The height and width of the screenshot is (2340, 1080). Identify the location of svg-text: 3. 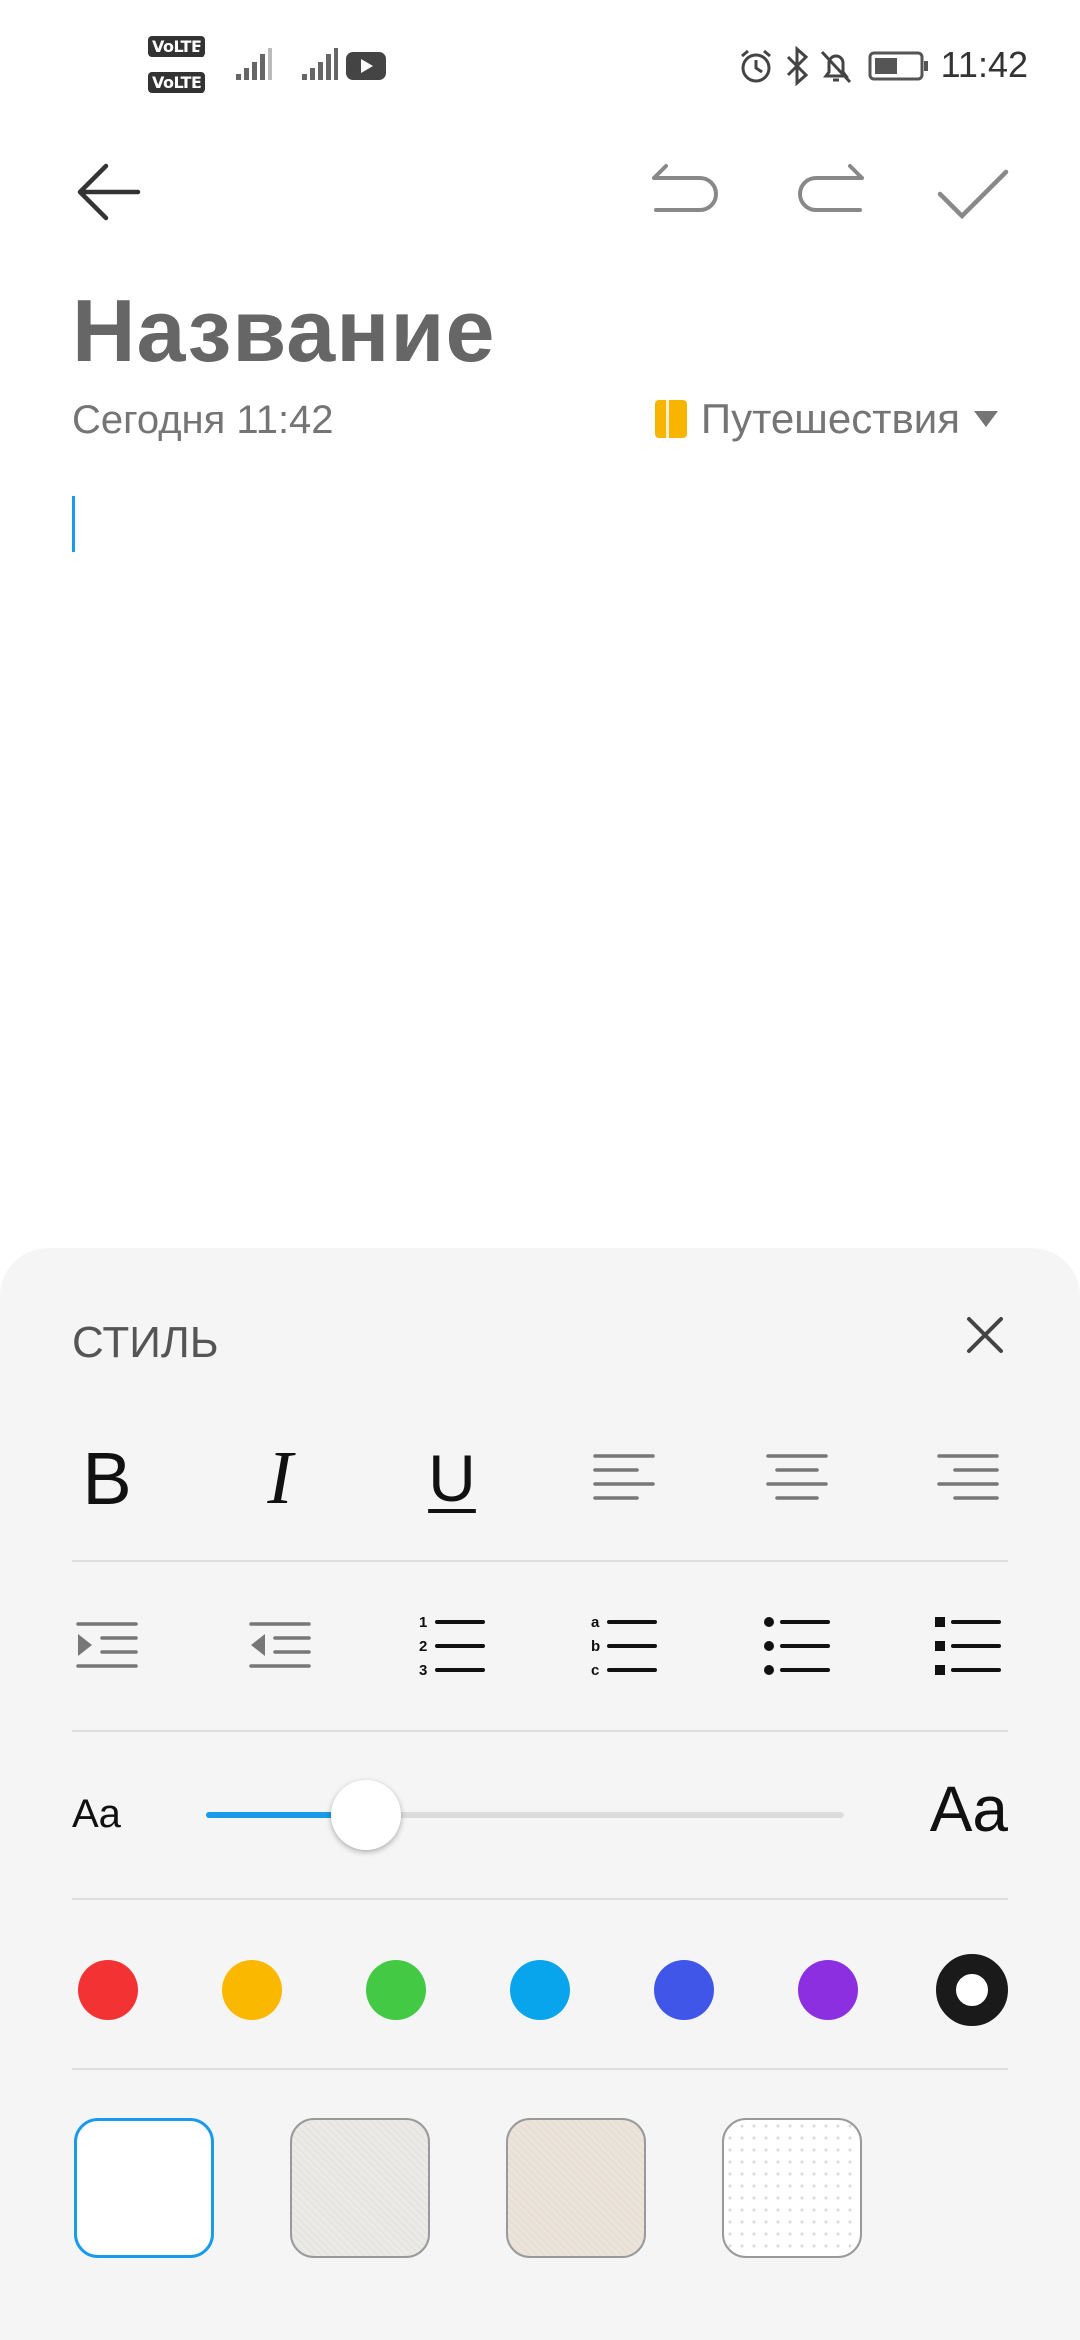
(423, 1670).